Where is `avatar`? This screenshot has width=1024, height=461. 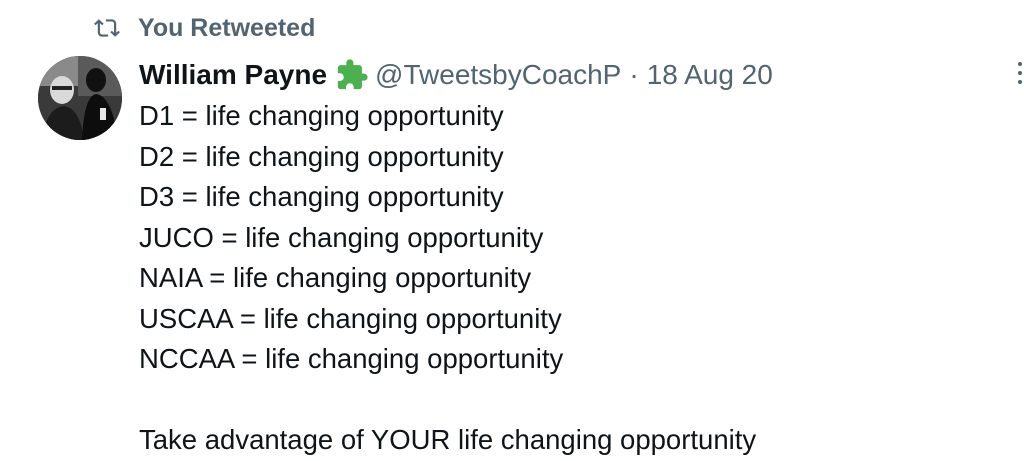
avatar is located at coordinates (80, 98).